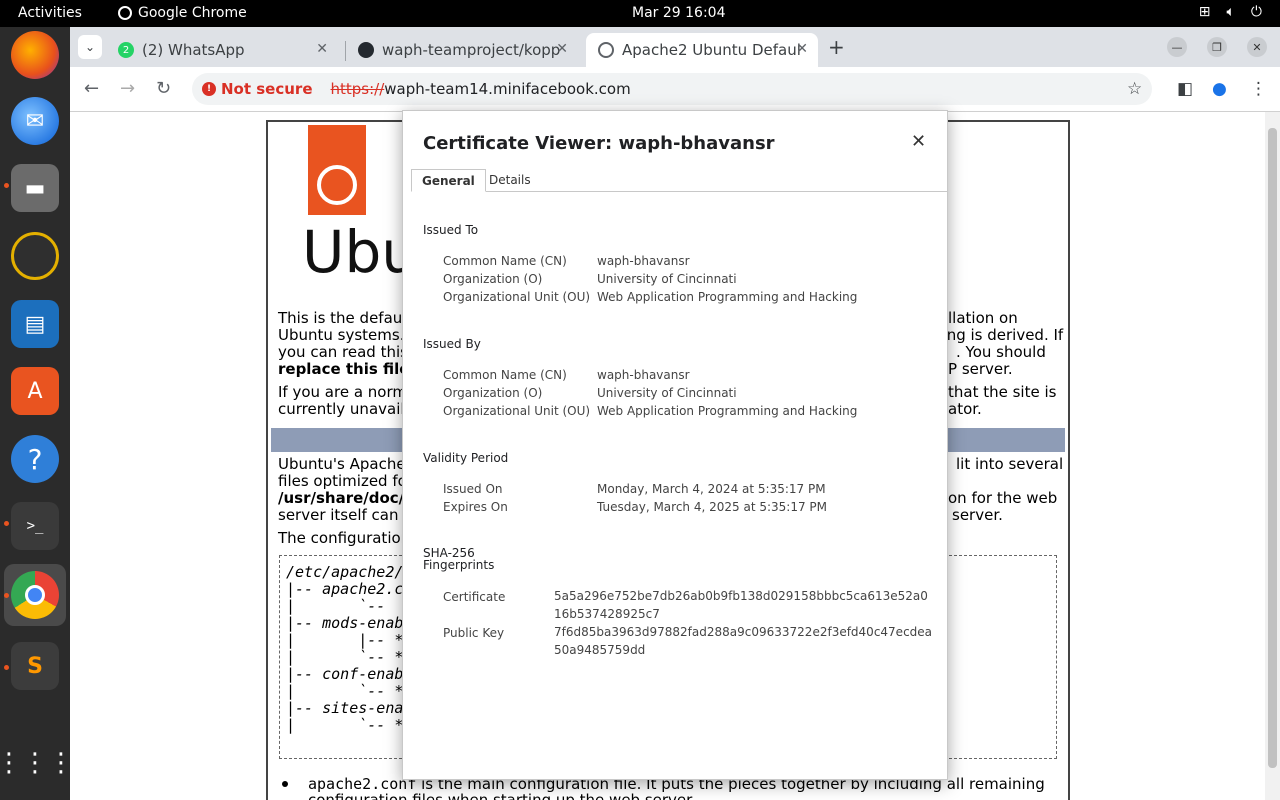  What do you see at coordinates (360, 252) in the screenshot?
I see `ubuntu-wordmark: Ubu` at bounding box center [360, 252].